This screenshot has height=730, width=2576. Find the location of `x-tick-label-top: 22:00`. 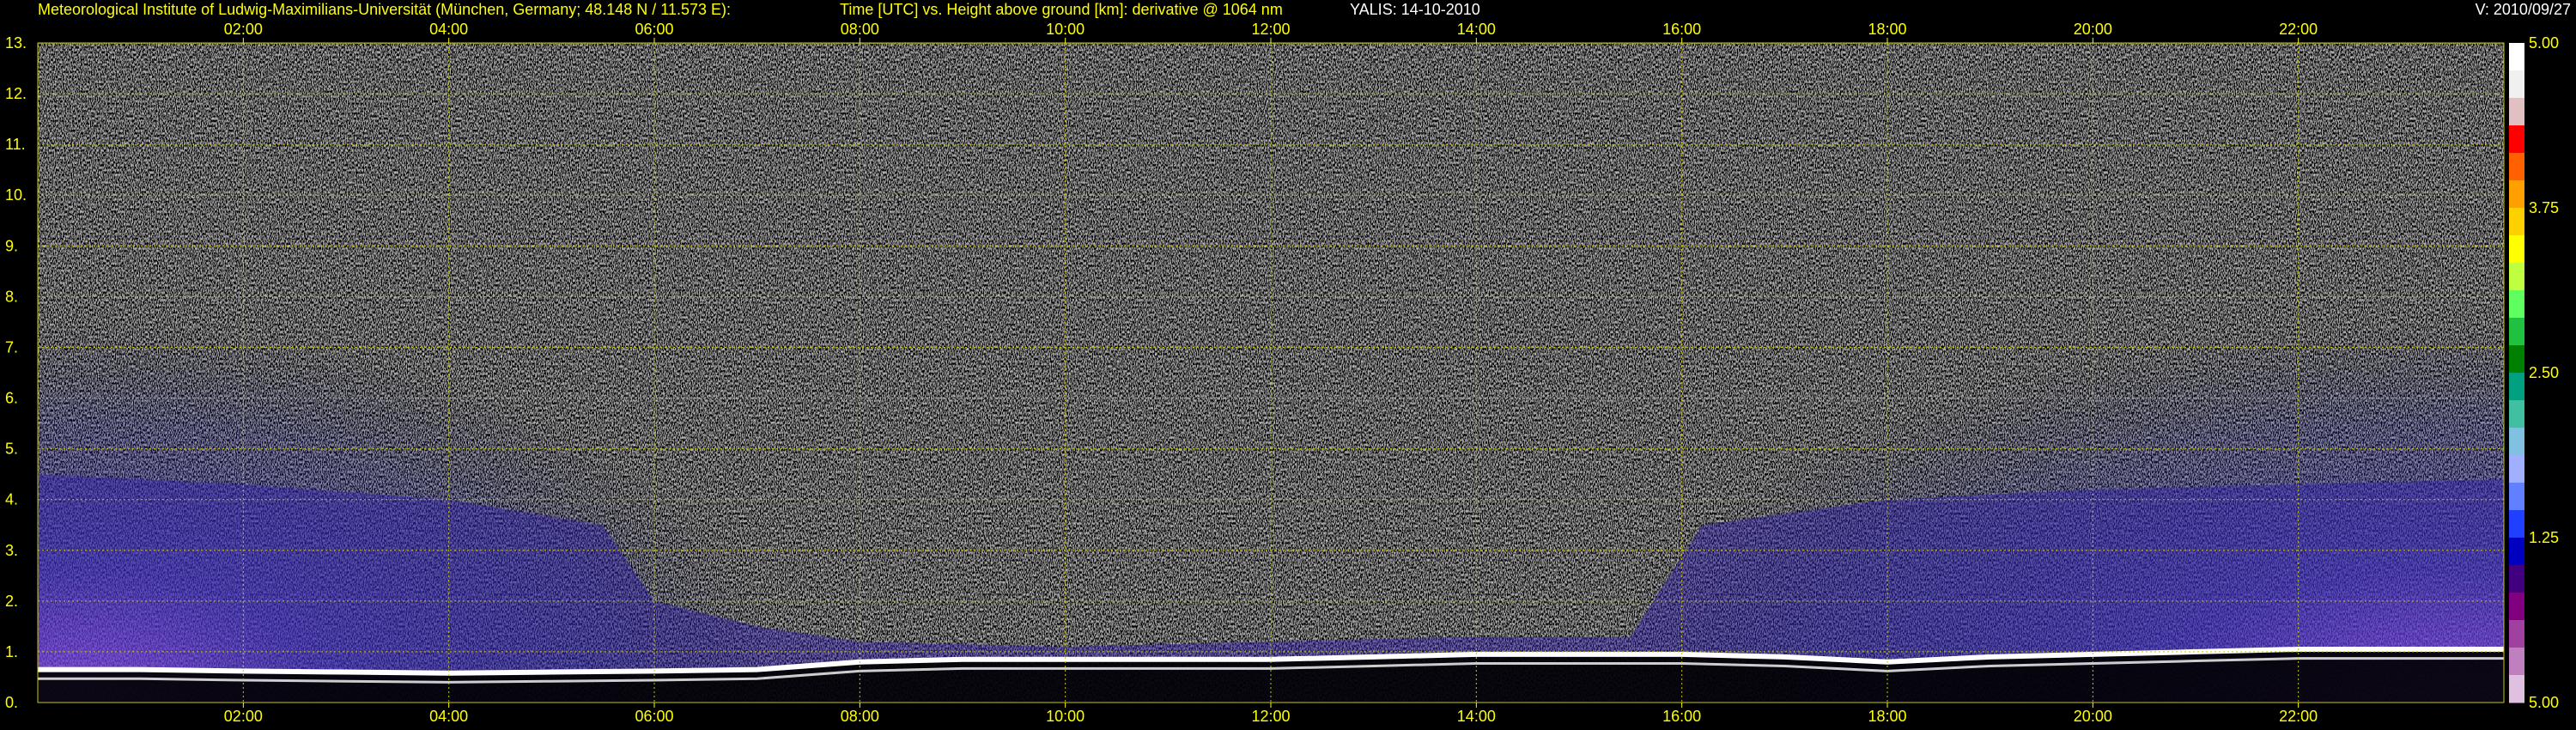

x-tick-label-top: 22:00 is located at coordinates (2298, 29).